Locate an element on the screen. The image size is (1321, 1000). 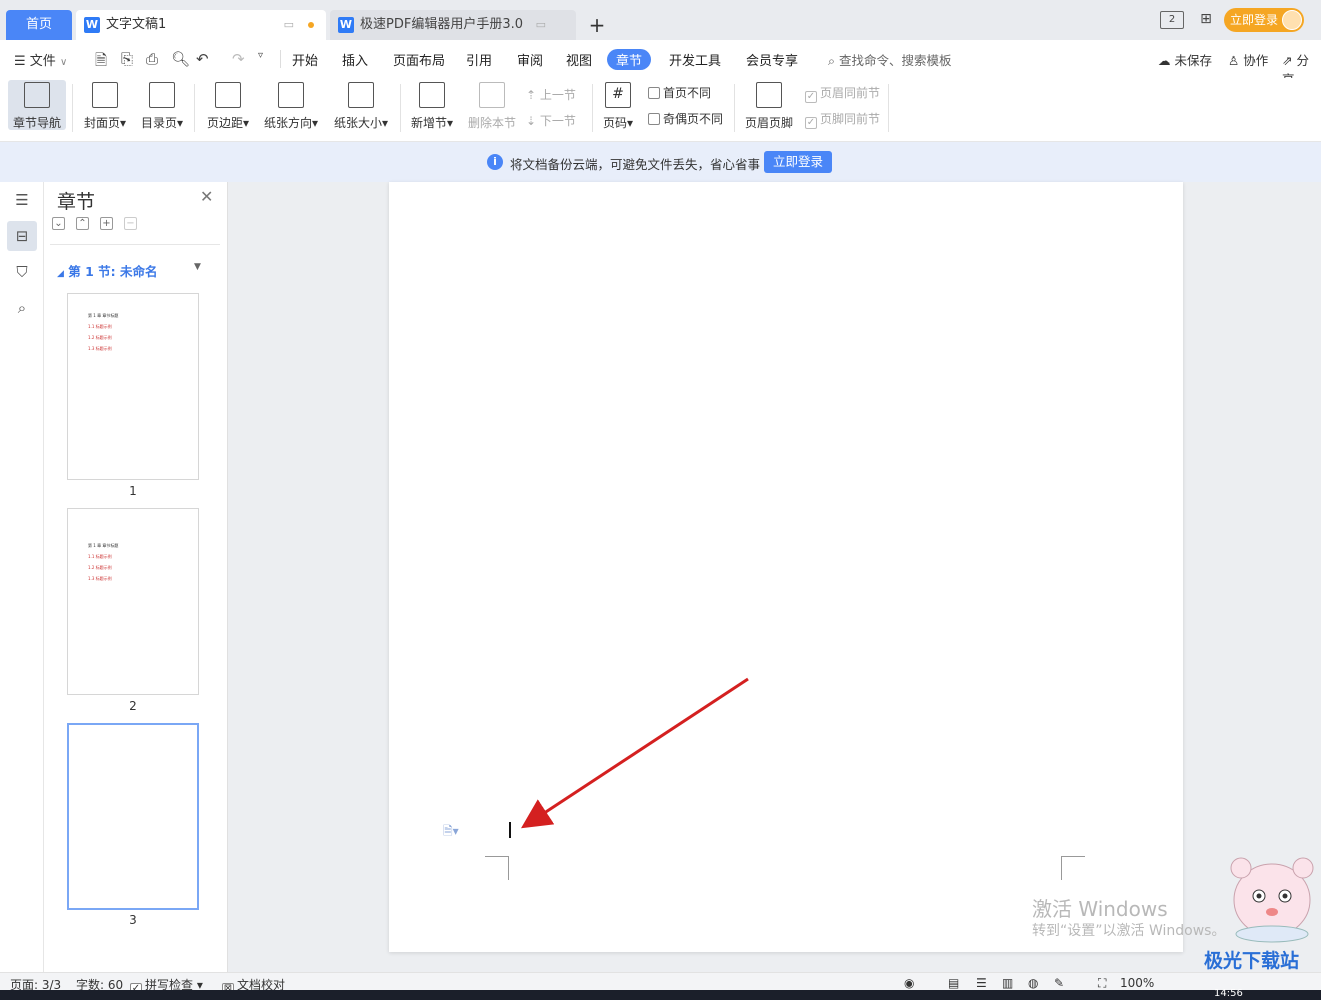
expand-all-icon: ⌃ is located at coordinates (82, 223).